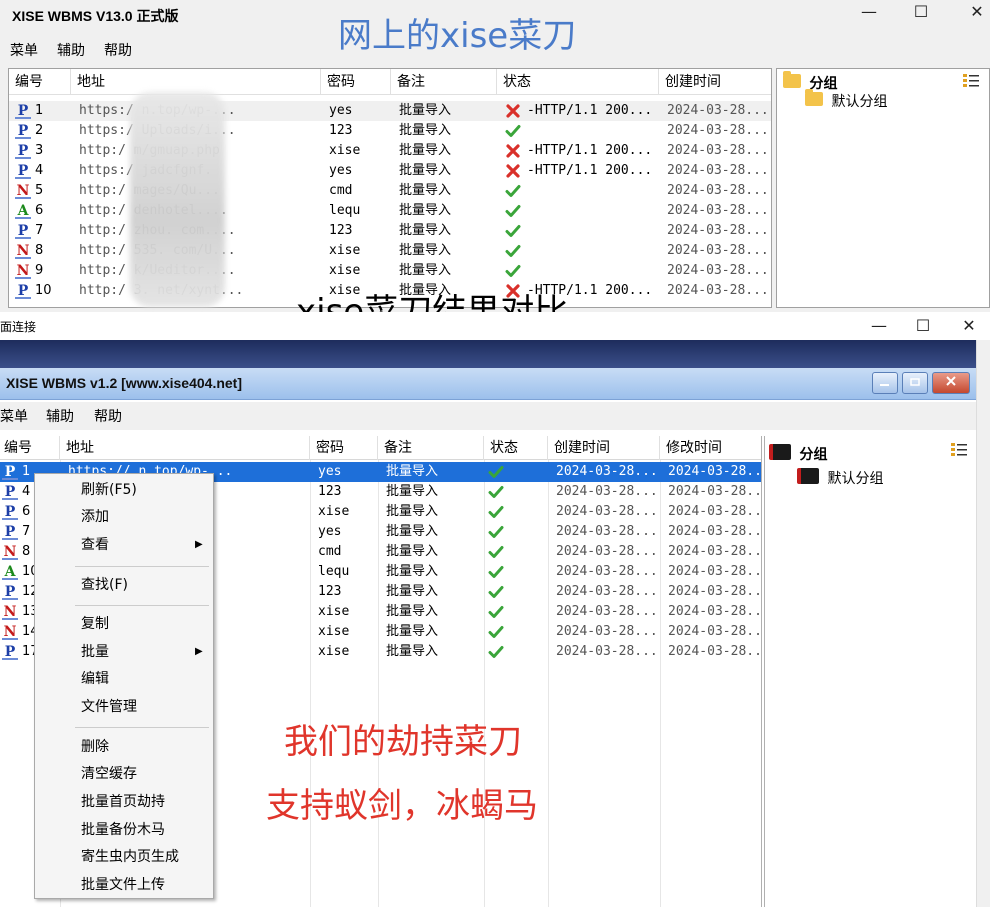 Image resolution: width=990 pixels, height=907 pixels. Describe the element at coordinates (43, 290) in the screenshot. I see `row-id: 10` at that location.